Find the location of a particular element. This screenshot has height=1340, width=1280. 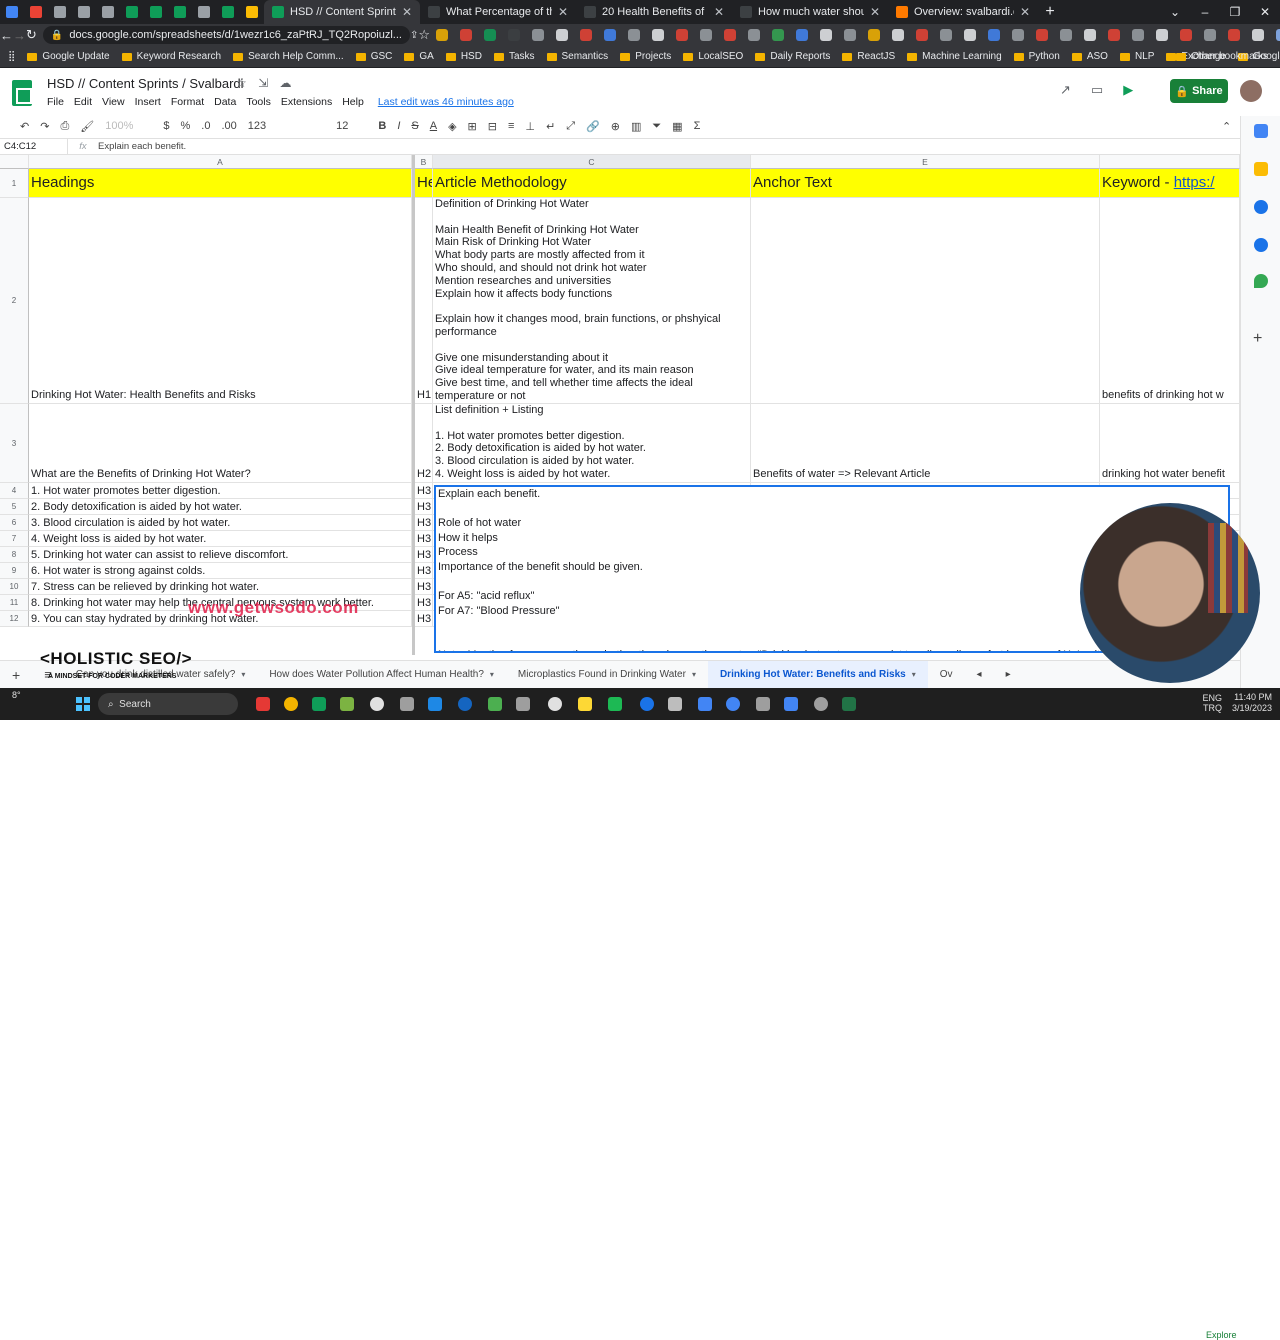

tasks-icon is located at coordinates (1261, 207).